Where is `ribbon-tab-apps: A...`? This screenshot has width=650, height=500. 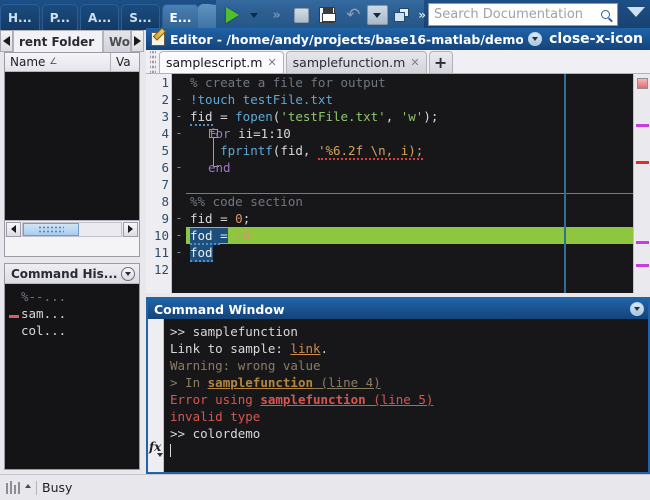
ribbon-tab-apps: A... is located at coordinates (100, 17).